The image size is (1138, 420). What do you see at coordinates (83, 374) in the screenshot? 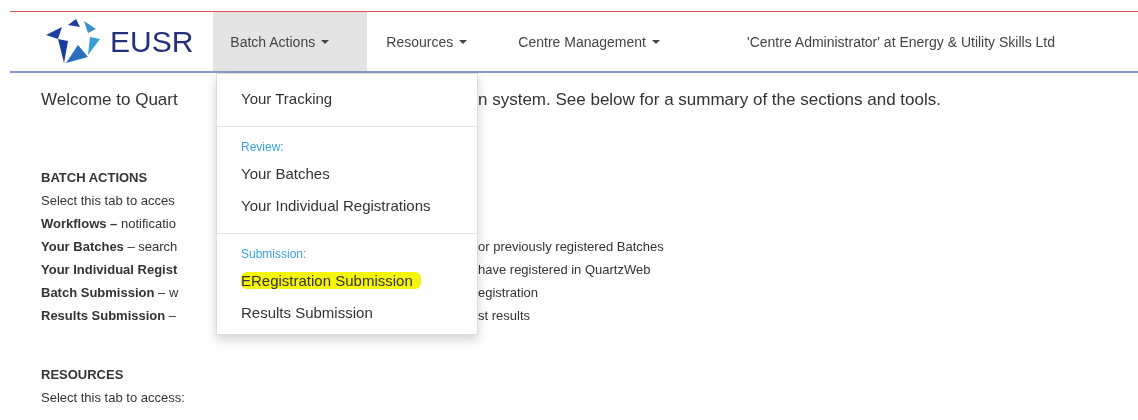
I see `section-heading: RESOURCES` at bounding box center [83, 374].